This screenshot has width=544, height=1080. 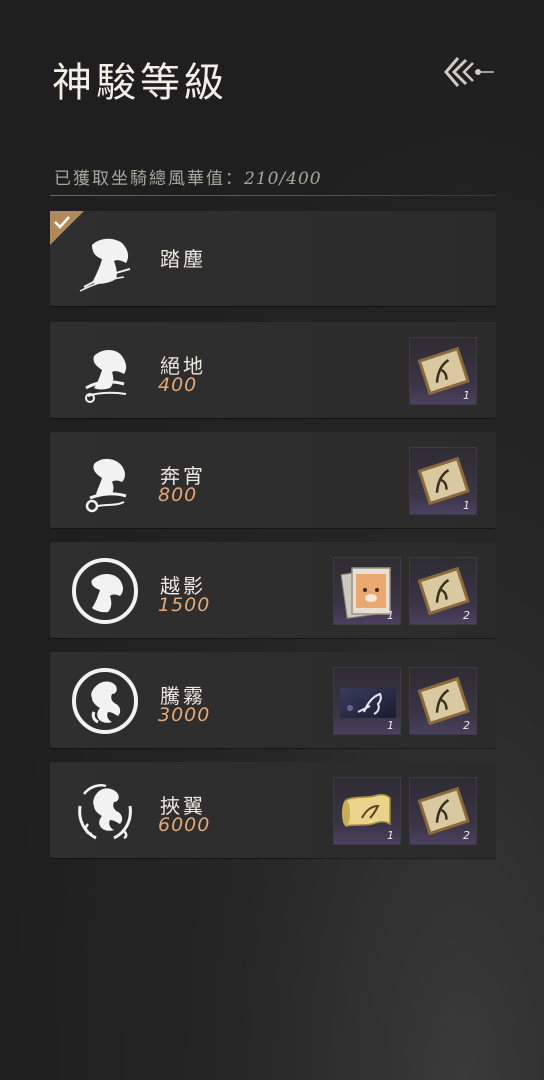 I want to click on winged-horse-emblem-icon, so click(x=105, y=812).